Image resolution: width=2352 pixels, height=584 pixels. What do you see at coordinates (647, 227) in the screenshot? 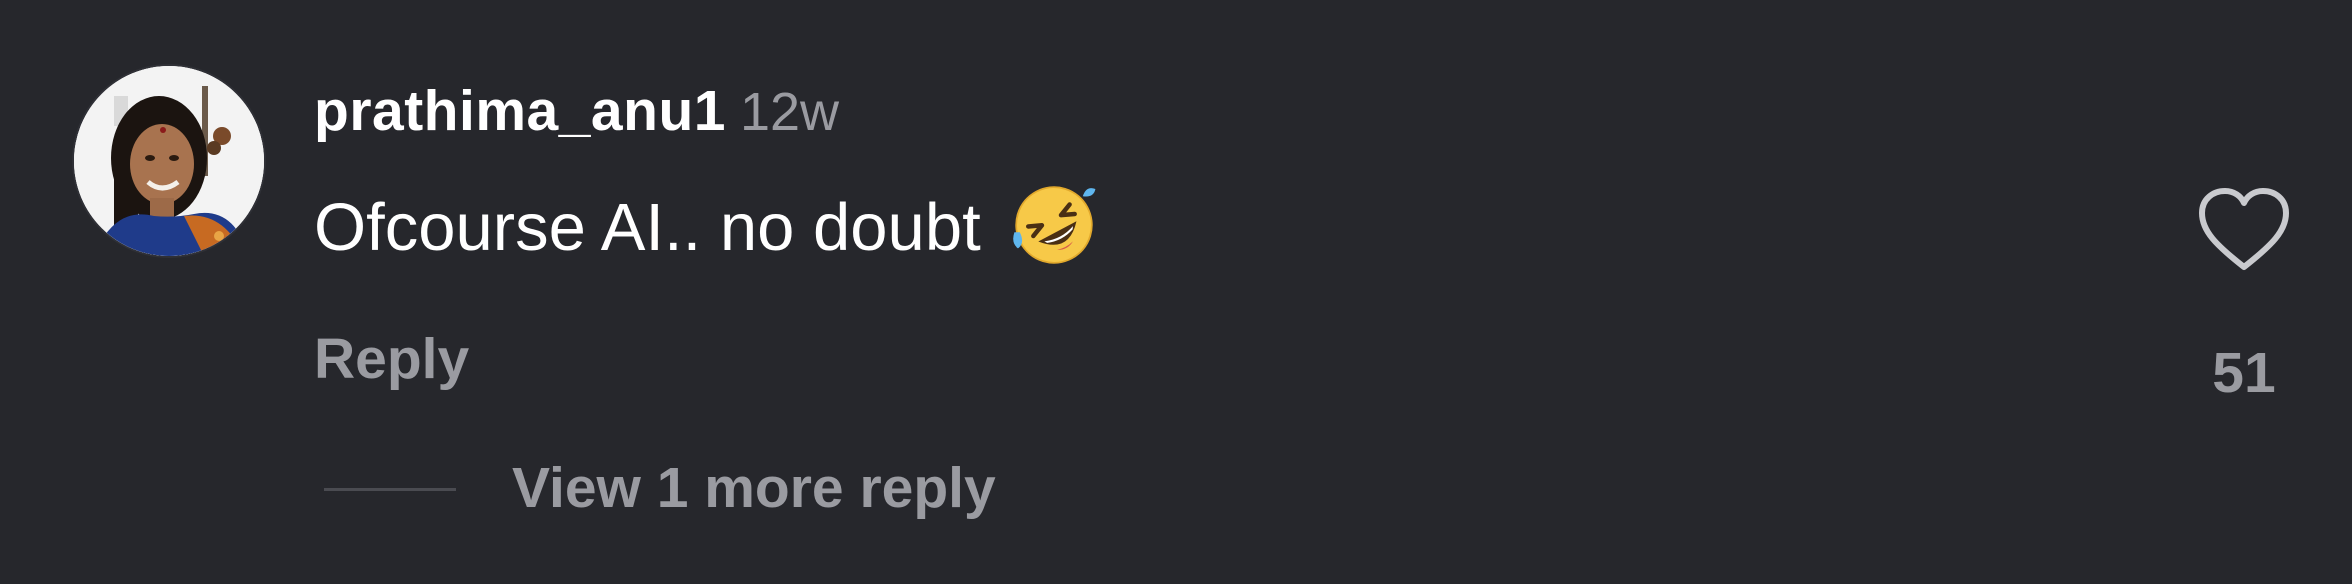
I see `comment-text: Ofcourse AI.. no doubt` at bounding box center [647, 227].